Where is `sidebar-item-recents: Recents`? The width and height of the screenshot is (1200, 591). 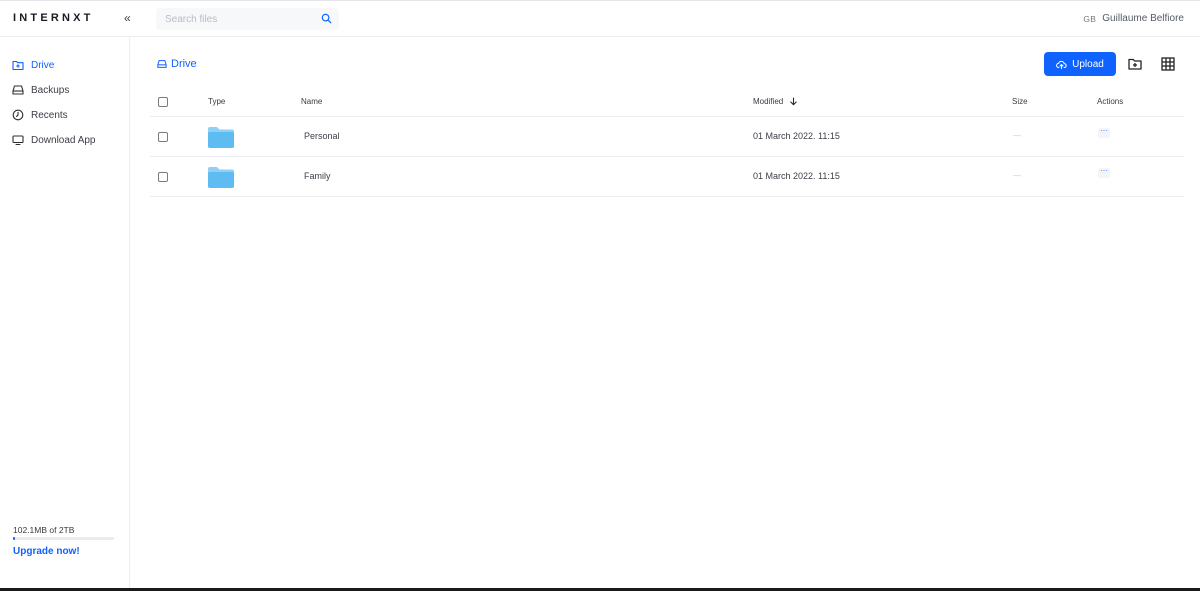 sidebar-item-recents: Recents is located at coordinates (40, 115).